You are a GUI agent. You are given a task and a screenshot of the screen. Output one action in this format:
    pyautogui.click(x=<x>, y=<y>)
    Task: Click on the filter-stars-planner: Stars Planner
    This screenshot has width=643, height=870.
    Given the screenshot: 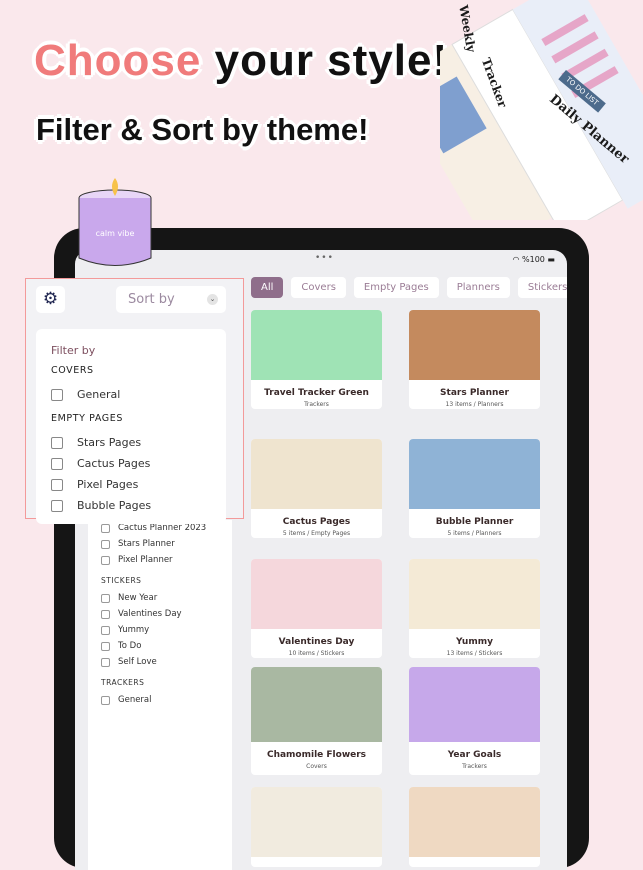 What is the action you would take?
    pyautogui.click(x=160, y=544)
    